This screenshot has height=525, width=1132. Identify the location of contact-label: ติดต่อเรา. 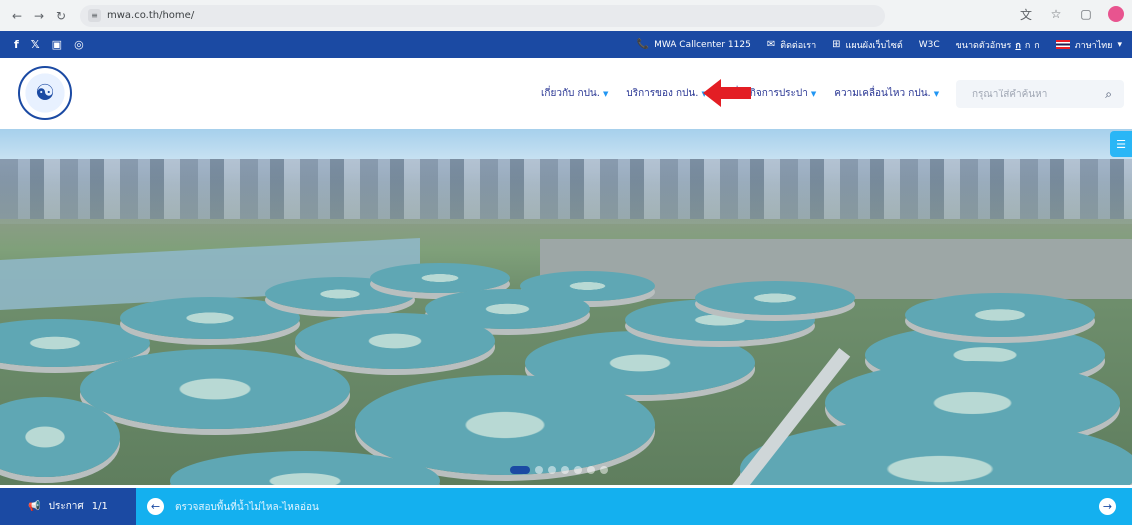
(798, 45).